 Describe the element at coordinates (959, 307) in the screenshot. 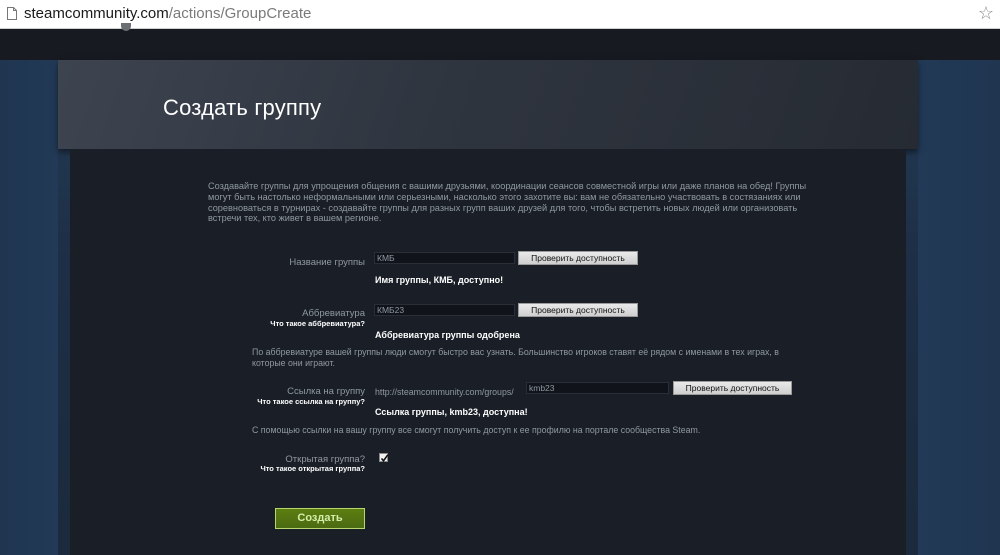

I see `right-gutter` at that location.